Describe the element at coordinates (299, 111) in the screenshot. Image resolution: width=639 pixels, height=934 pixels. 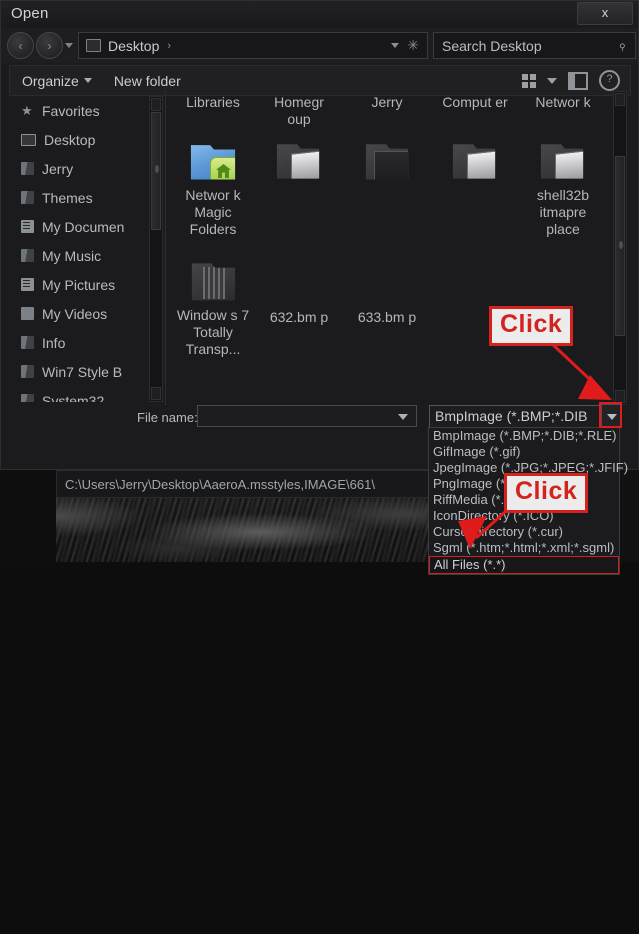
I see `file-item-label-homegroup: Homegr oup` at that location.